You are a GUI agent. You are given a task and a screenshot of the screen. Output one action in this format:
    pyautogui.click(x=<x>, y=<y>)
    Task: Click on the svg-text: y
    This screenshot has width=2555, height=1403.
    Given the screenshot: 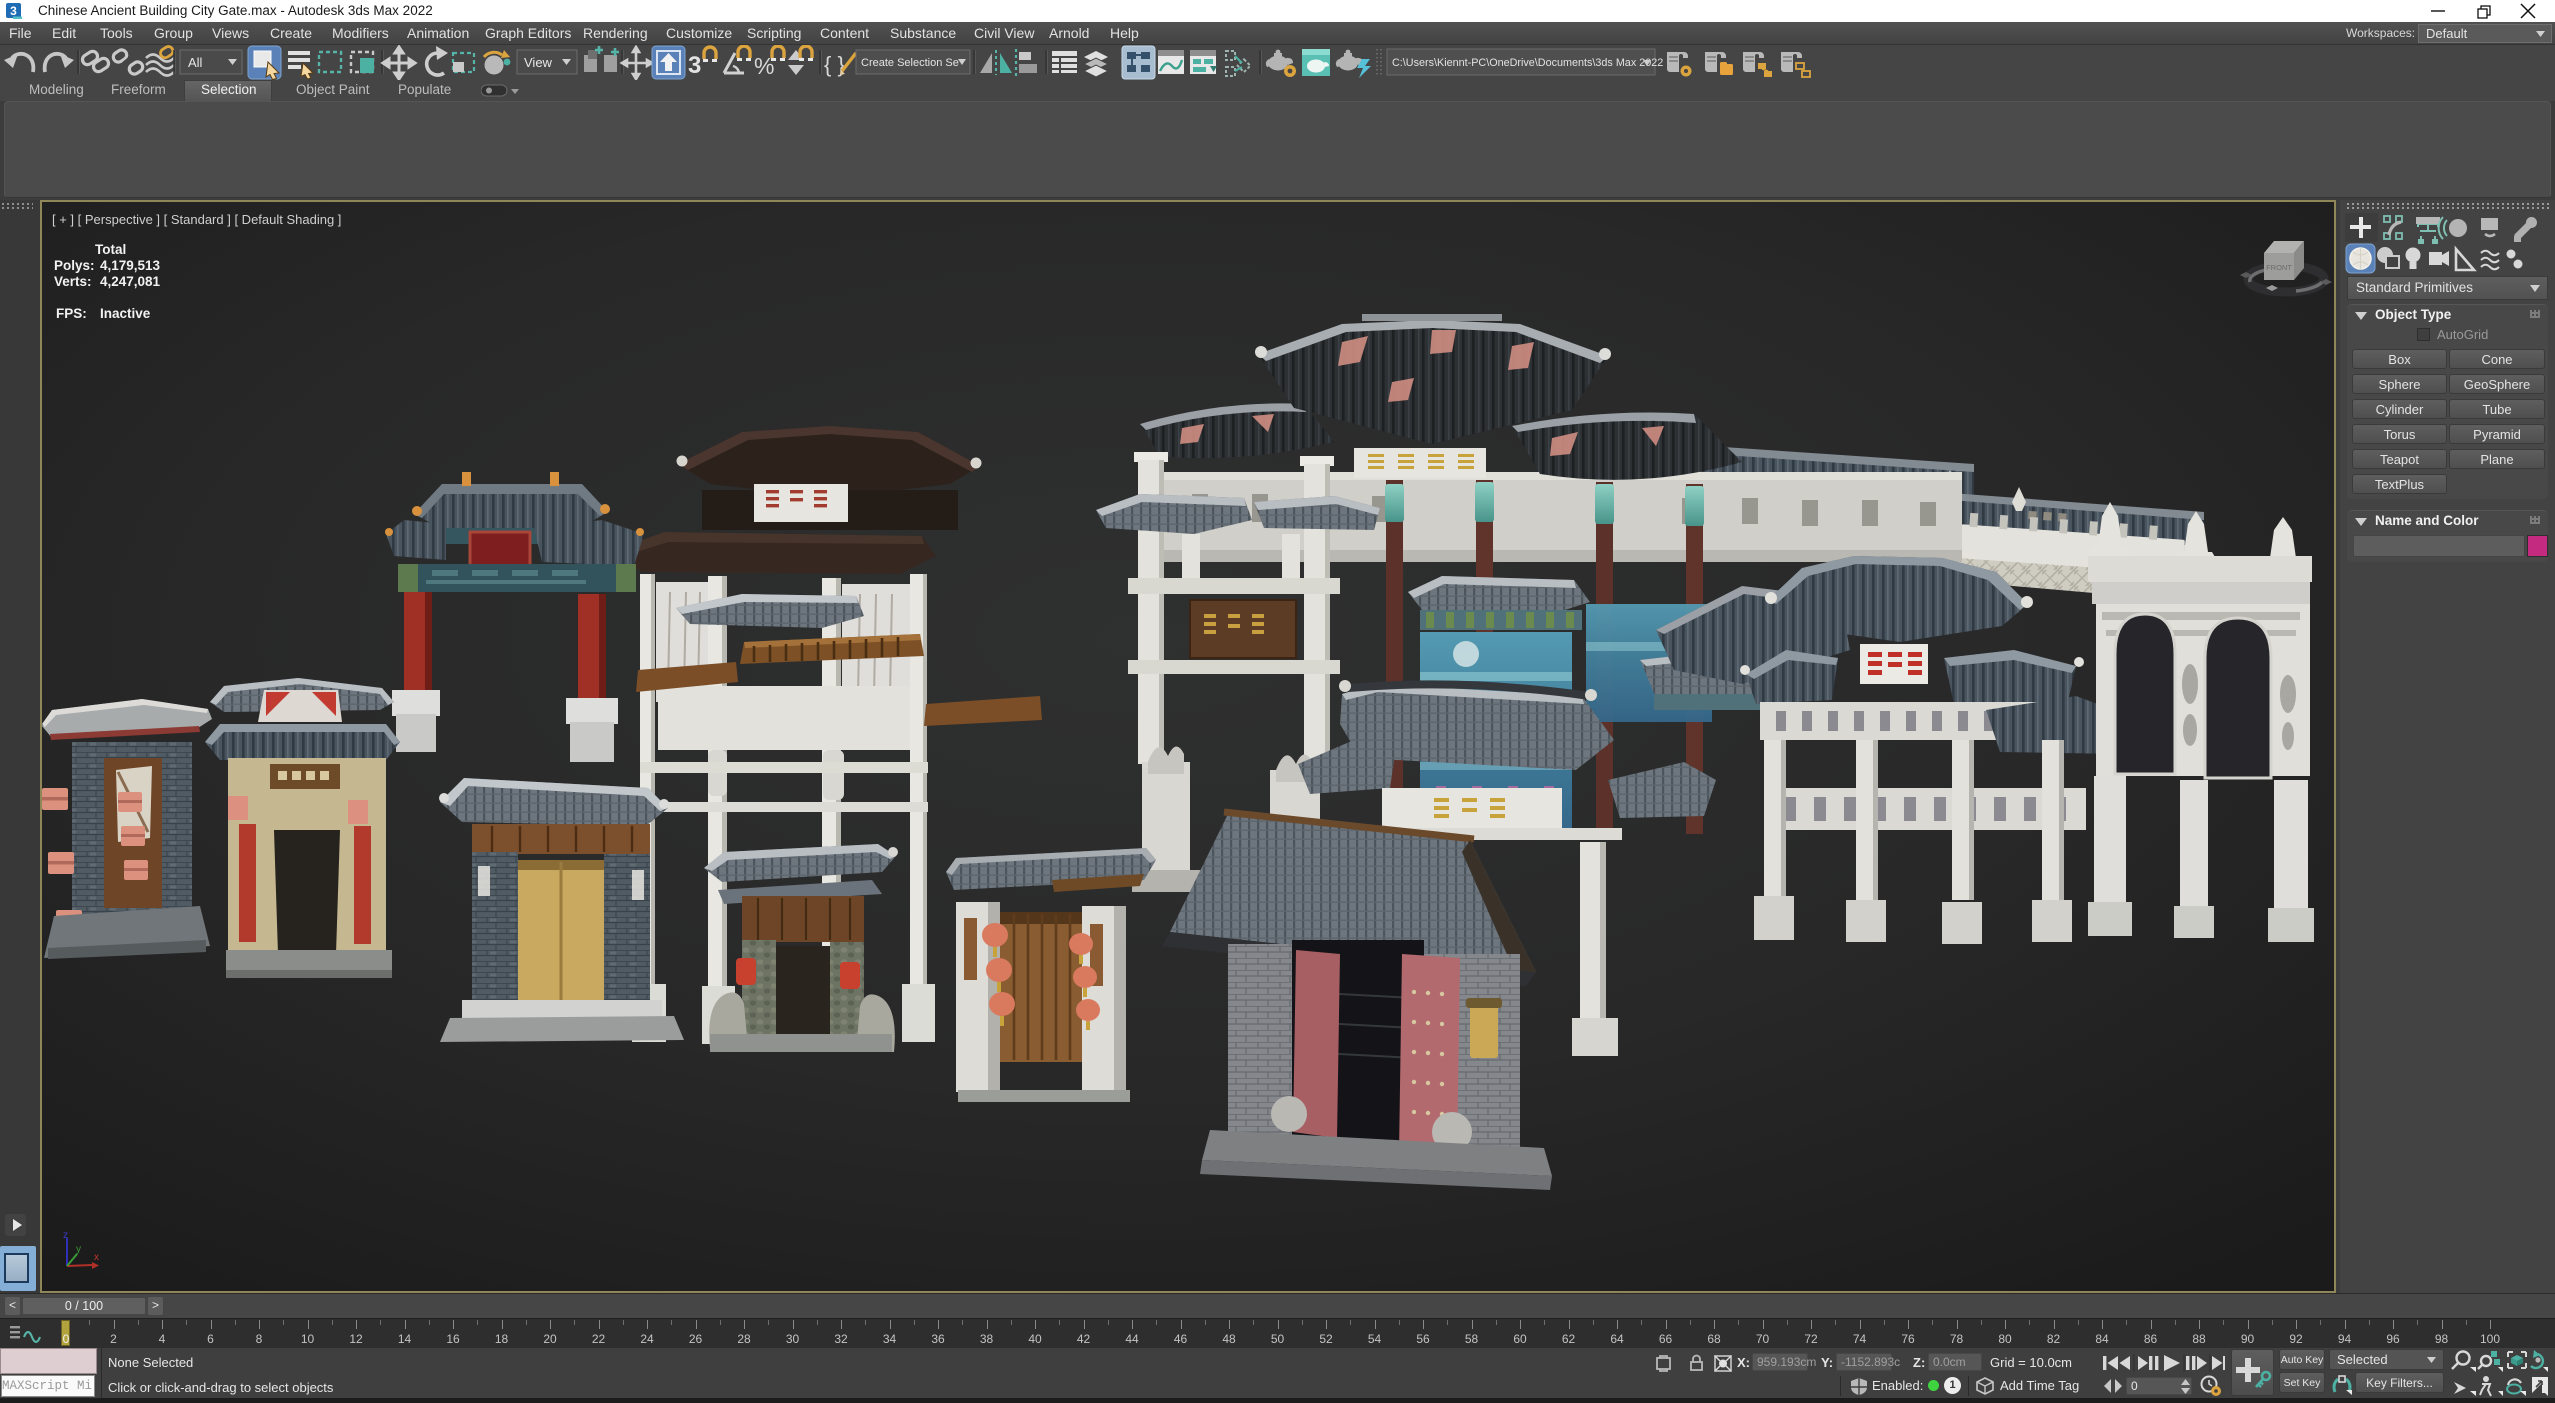 What is the action you would take?
    pyautogui.click(x=78, y=1249)
    